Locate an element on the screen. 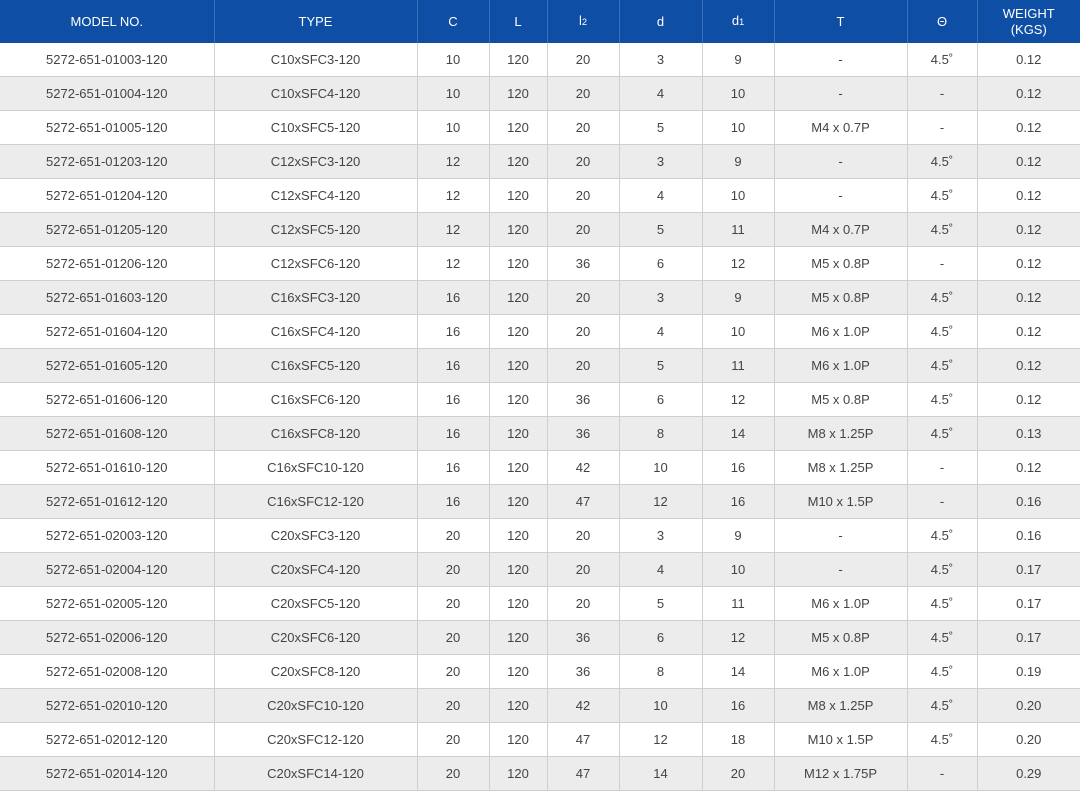 Image resolution: width=1080 pixels, height=791 pixels. t-cell: M5 x 0.8P is located at coordinates (841, 297).